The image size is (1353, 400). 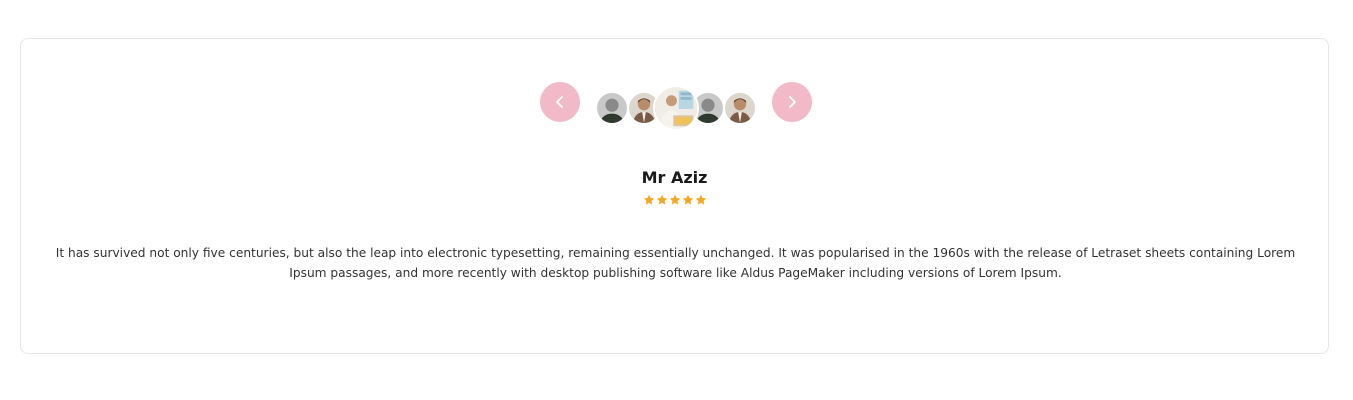 I want to click on reviewer-name: Mr Aziz, so click(x=674, y=177).